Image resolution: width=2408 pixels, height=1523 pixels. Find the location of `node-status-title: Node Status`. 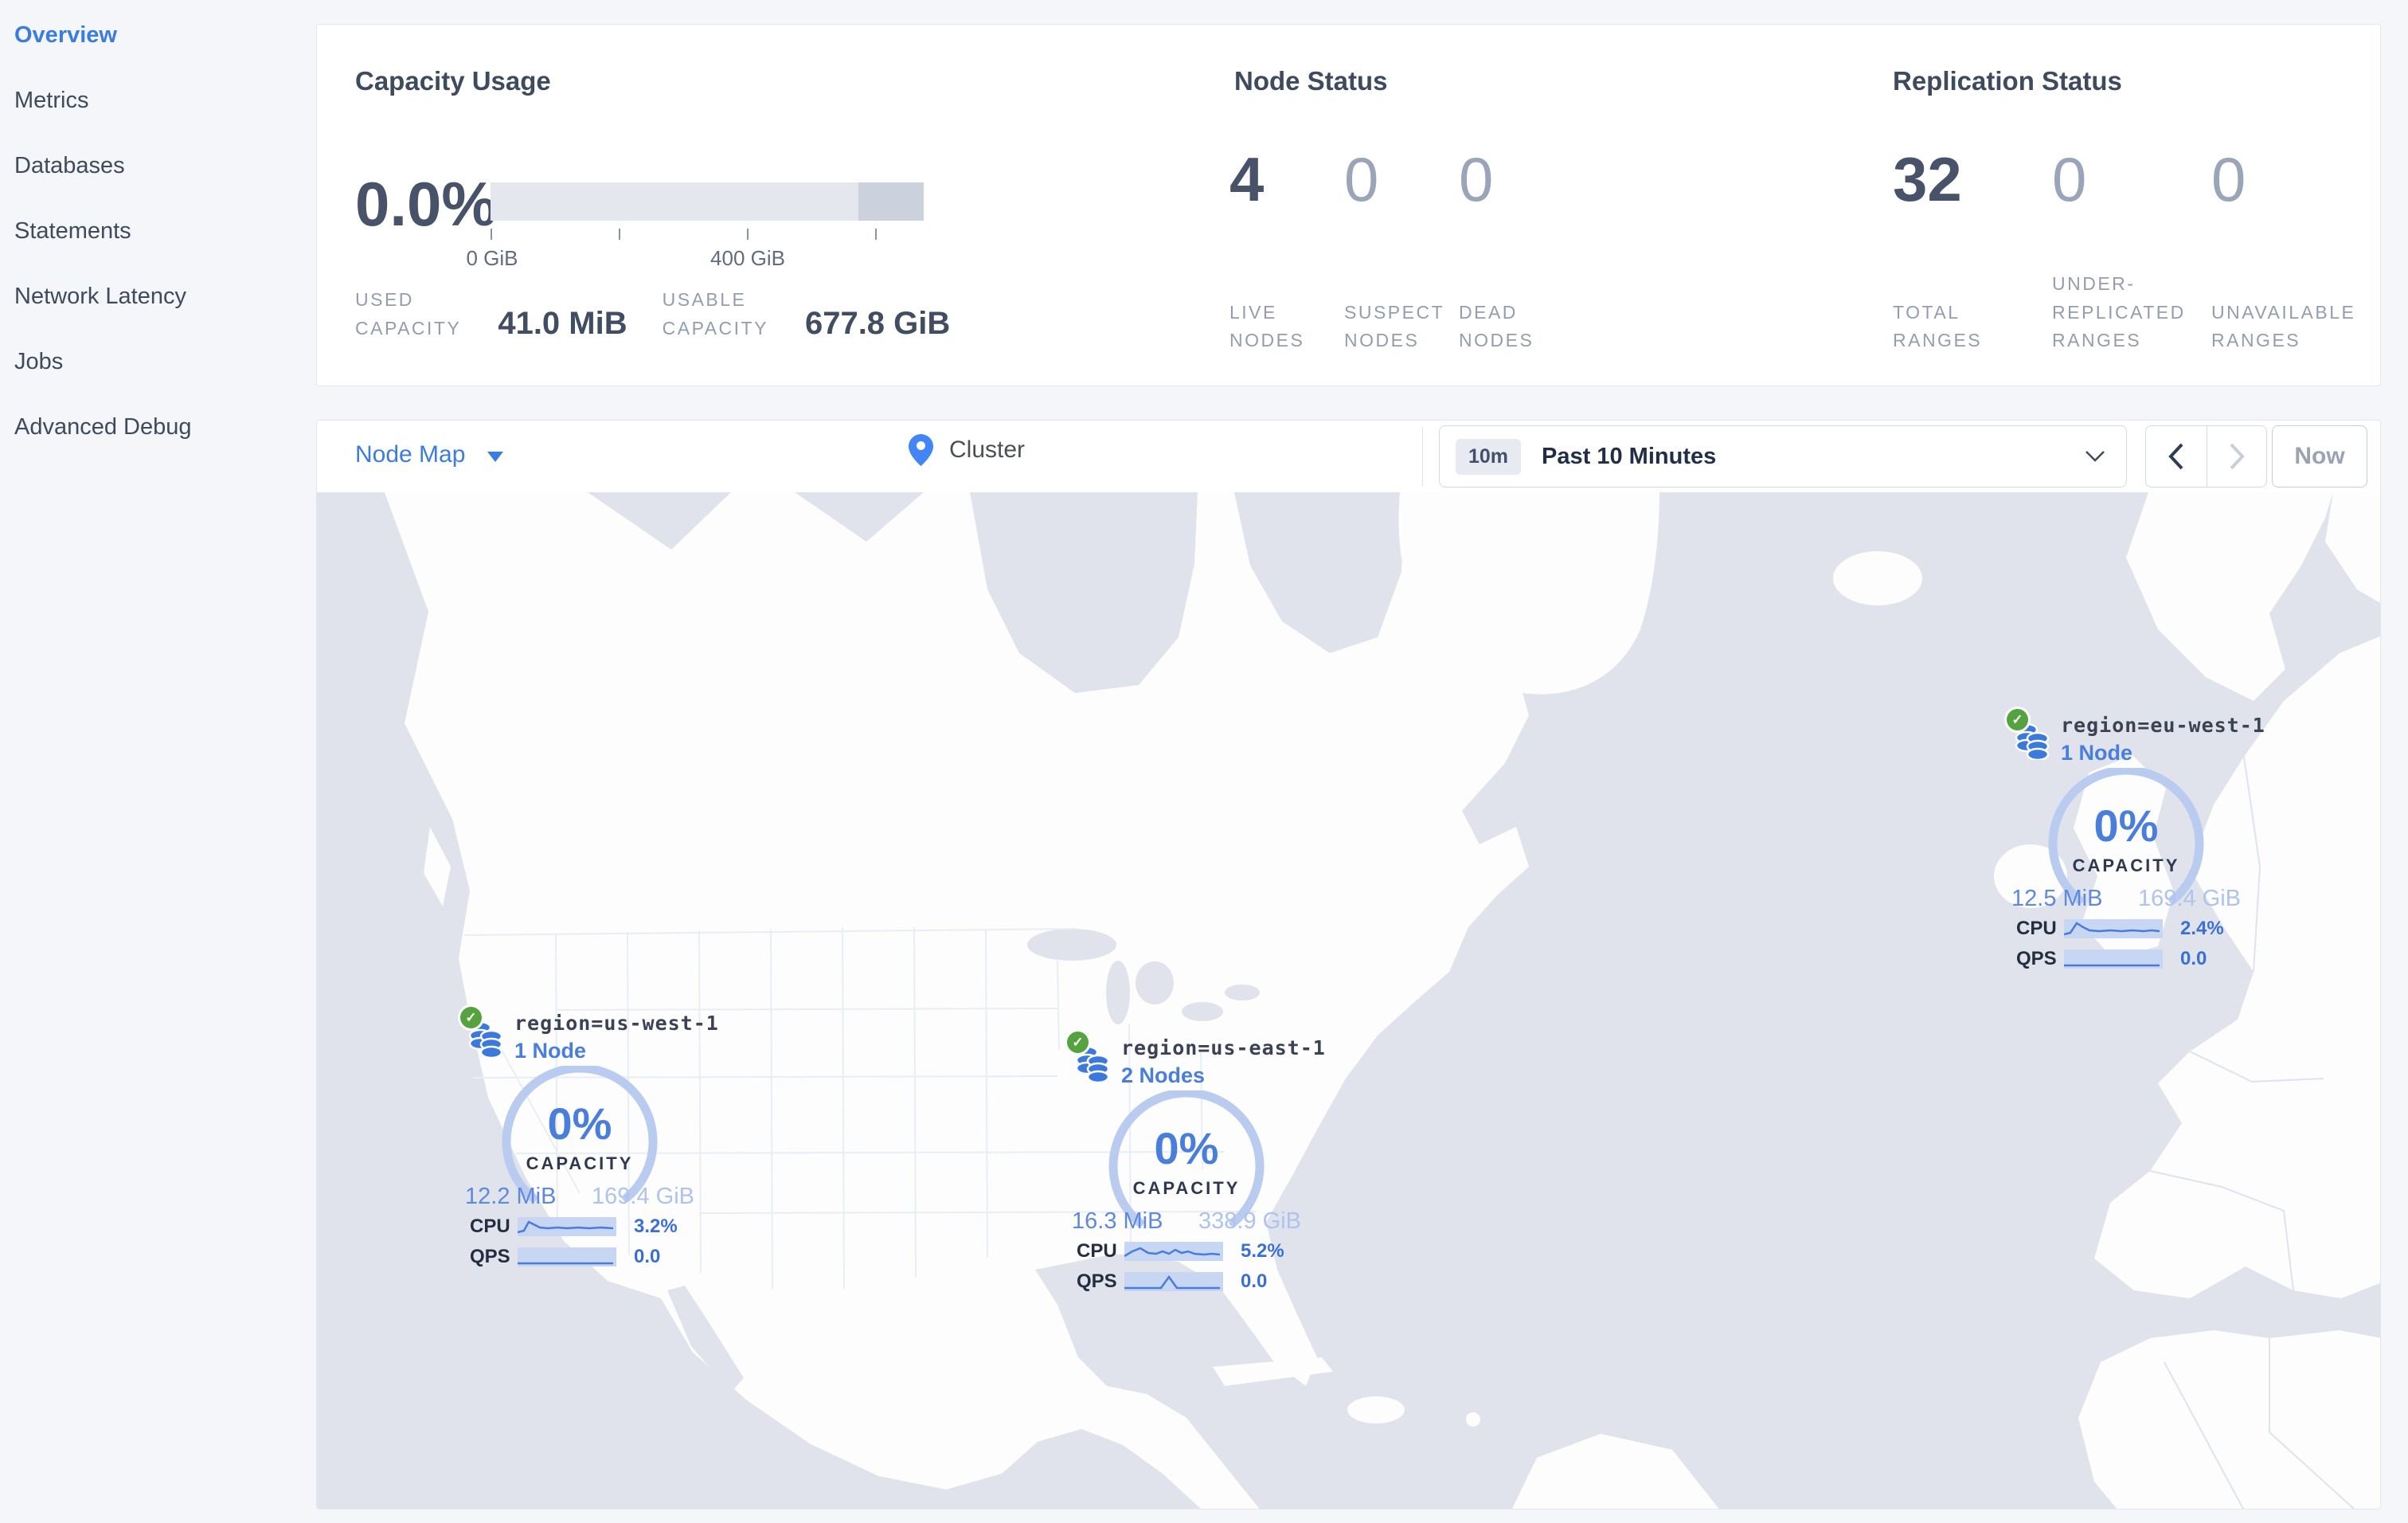

node-status-title: Node Status is located at coordinates (1311, 81).